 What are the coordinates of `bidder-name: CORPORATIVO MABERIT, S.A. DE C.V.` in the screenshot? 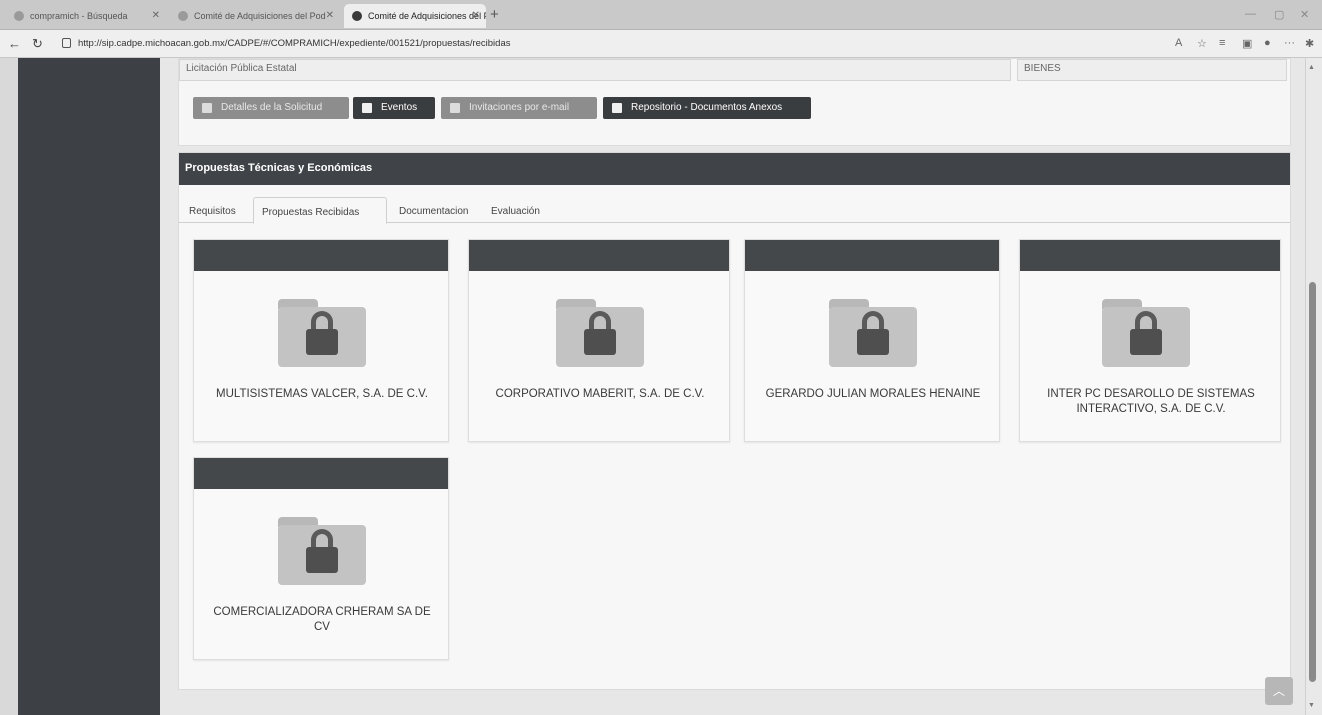 It's located at (600, 394).